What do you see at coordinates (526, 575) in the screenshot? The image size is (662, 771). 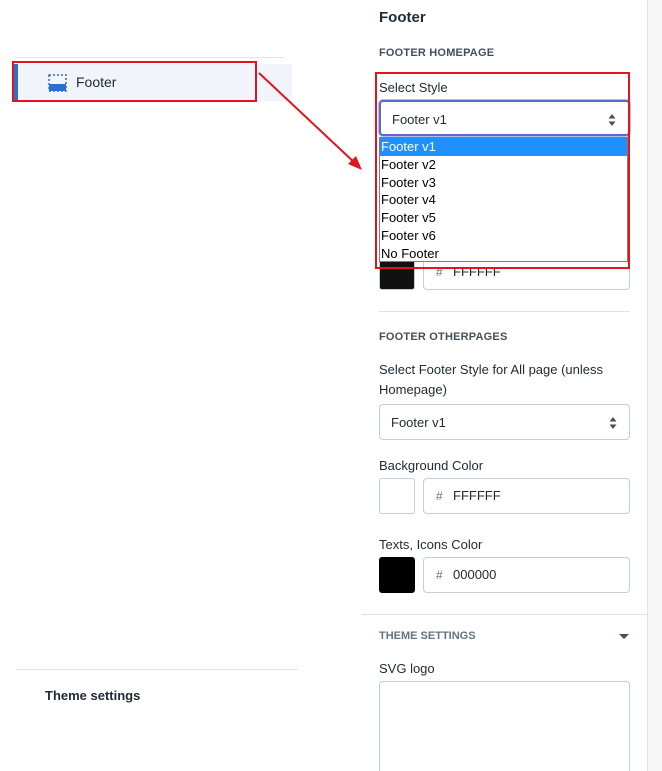 I see `text-color-input: # 000000` at bounding box center [526, 575].